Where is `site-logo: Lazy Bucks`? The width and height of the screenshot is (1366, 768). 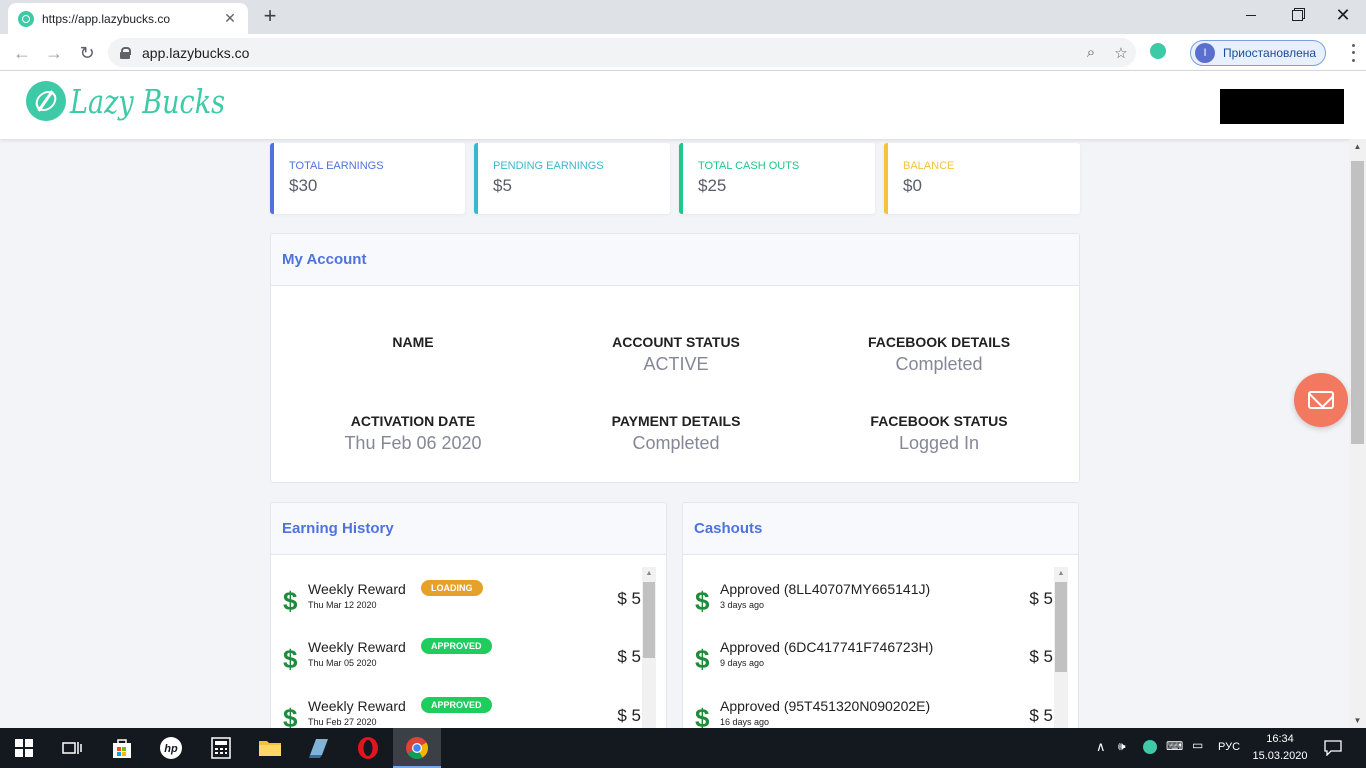
site-logo: Lazy Bucks is located at coordinates (142, 101).